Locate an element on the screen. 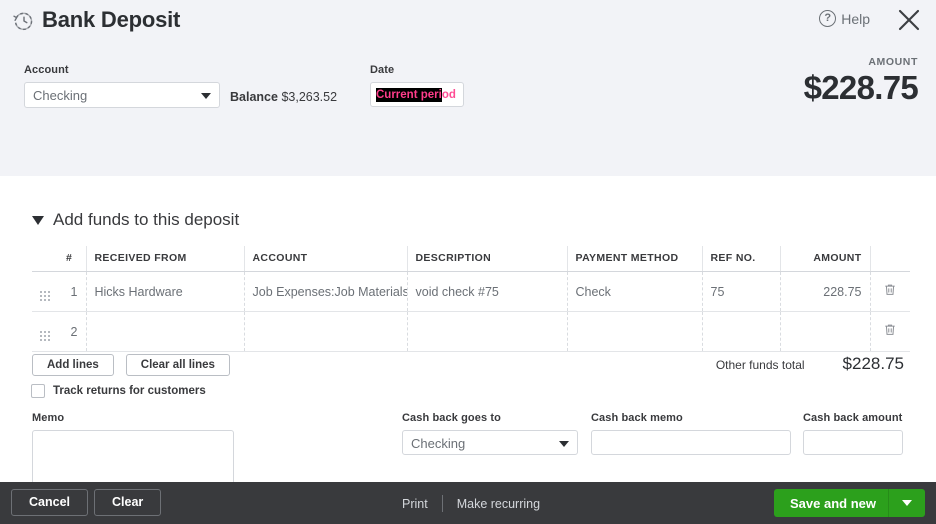  cash-back-goes-to-group: Cash back goes to Checking is located at coordinates (490, 433).